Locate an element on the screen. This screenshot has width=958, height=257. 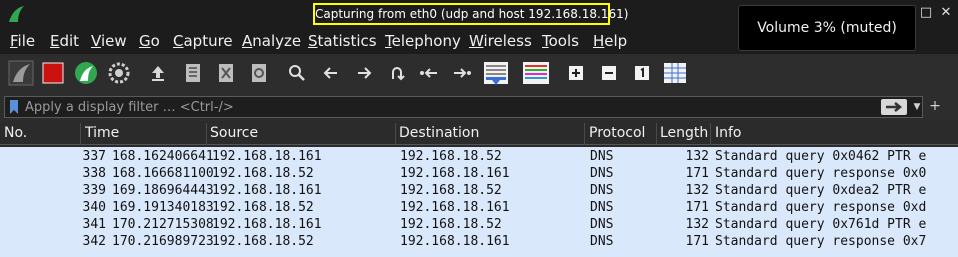
colorize-icon is located at coordinates (536, 73).